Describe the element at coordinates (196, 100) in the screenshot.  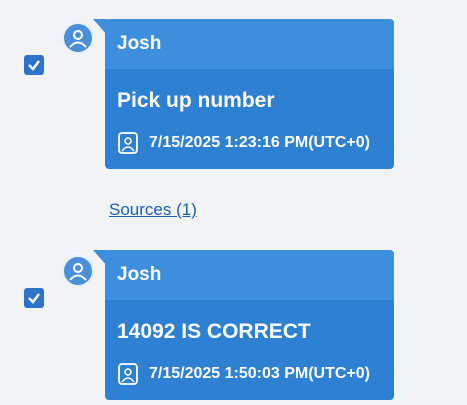
I see `message-text: Pick up number` at that location.